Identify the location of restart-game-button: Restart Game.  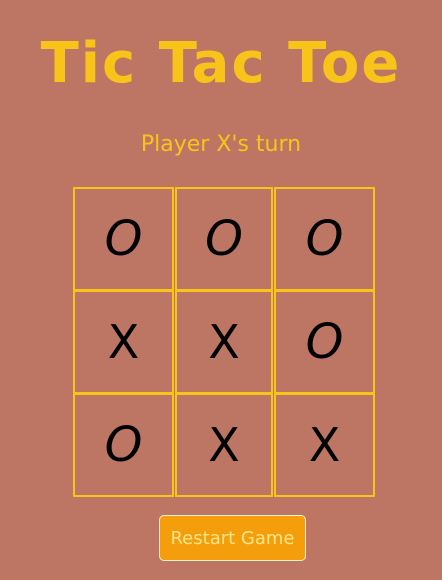
(232, 538).